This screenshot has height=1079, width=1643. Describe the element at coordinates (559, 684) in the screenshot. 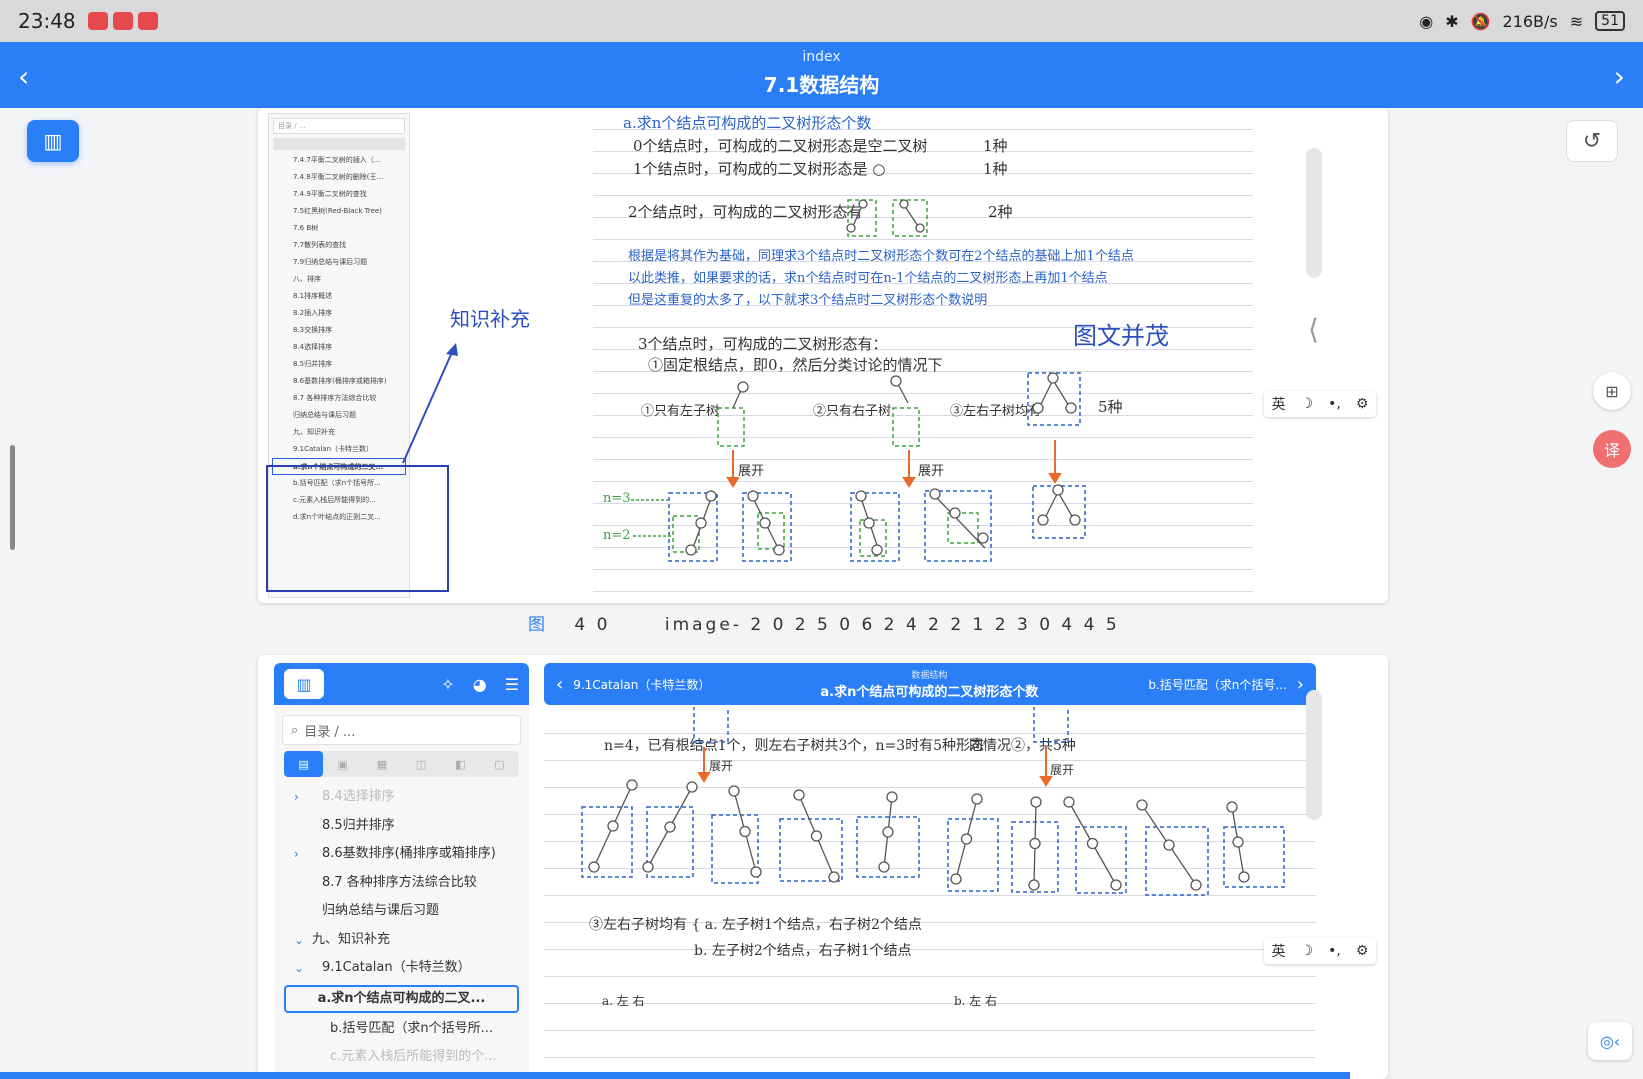

I see `prev-icon: ‹` at that location.